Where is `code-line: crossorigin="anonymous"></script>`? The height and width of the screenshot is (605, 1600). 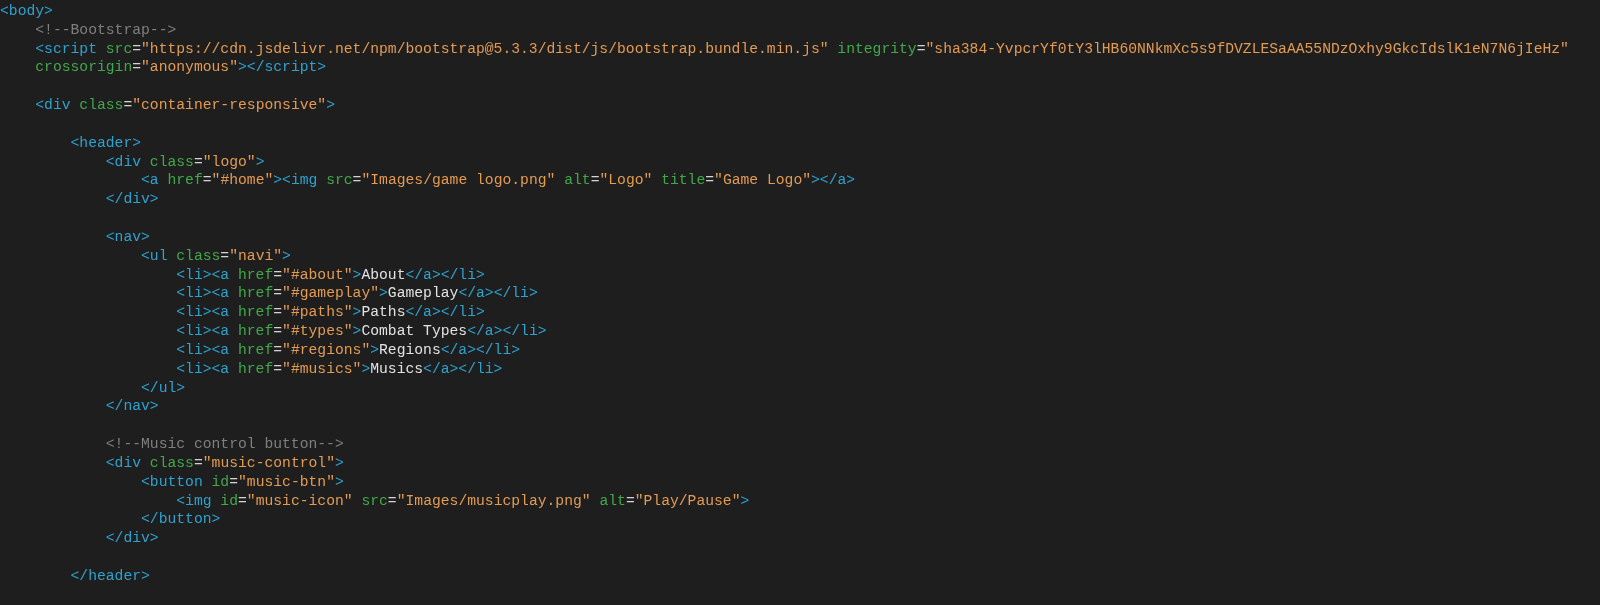 code-line: crossorigin="anonymous"></script> is located at coordinates (181, 68).